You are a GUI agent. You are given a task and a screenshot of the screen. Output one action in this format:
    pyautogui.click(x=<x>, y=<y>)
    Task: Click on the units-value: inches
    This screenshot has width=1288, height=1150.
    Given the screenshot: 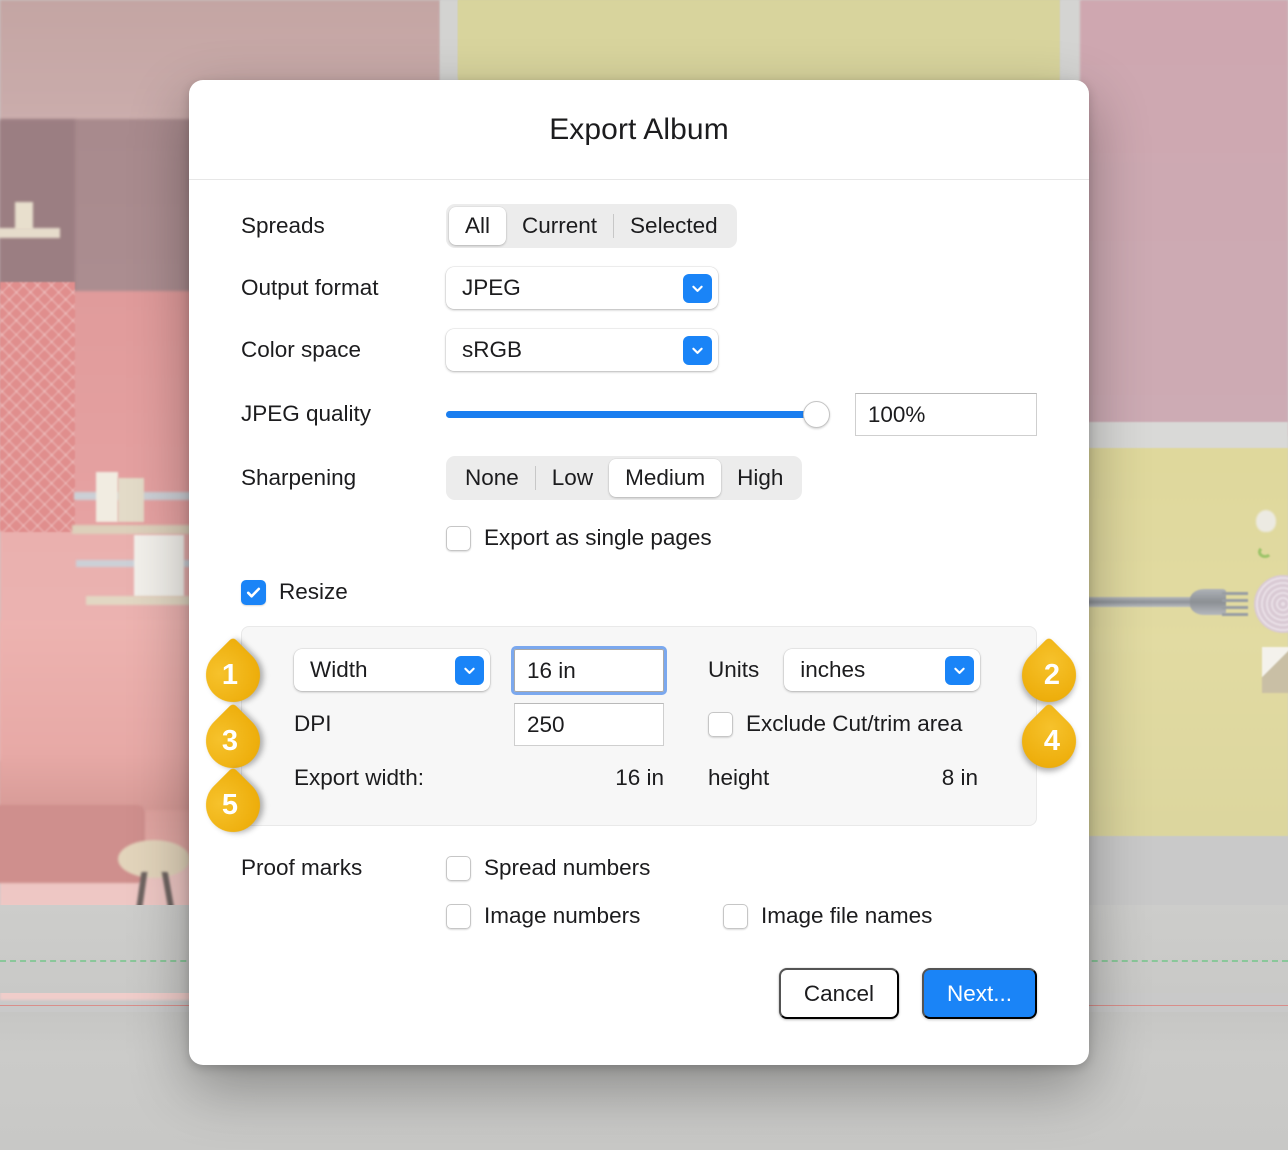 What is the action you would take?
    pyautogui.click(x=833, y=669)
    